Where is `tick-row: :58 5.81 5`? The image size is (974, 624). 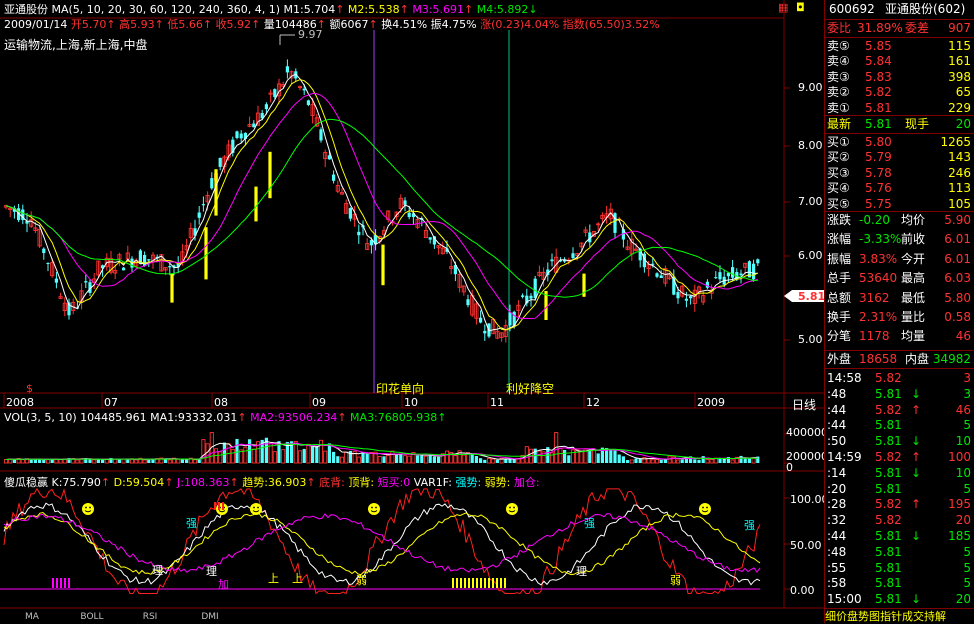 tick-row: :58 5.81 5 is located at coordinates (899, 583).